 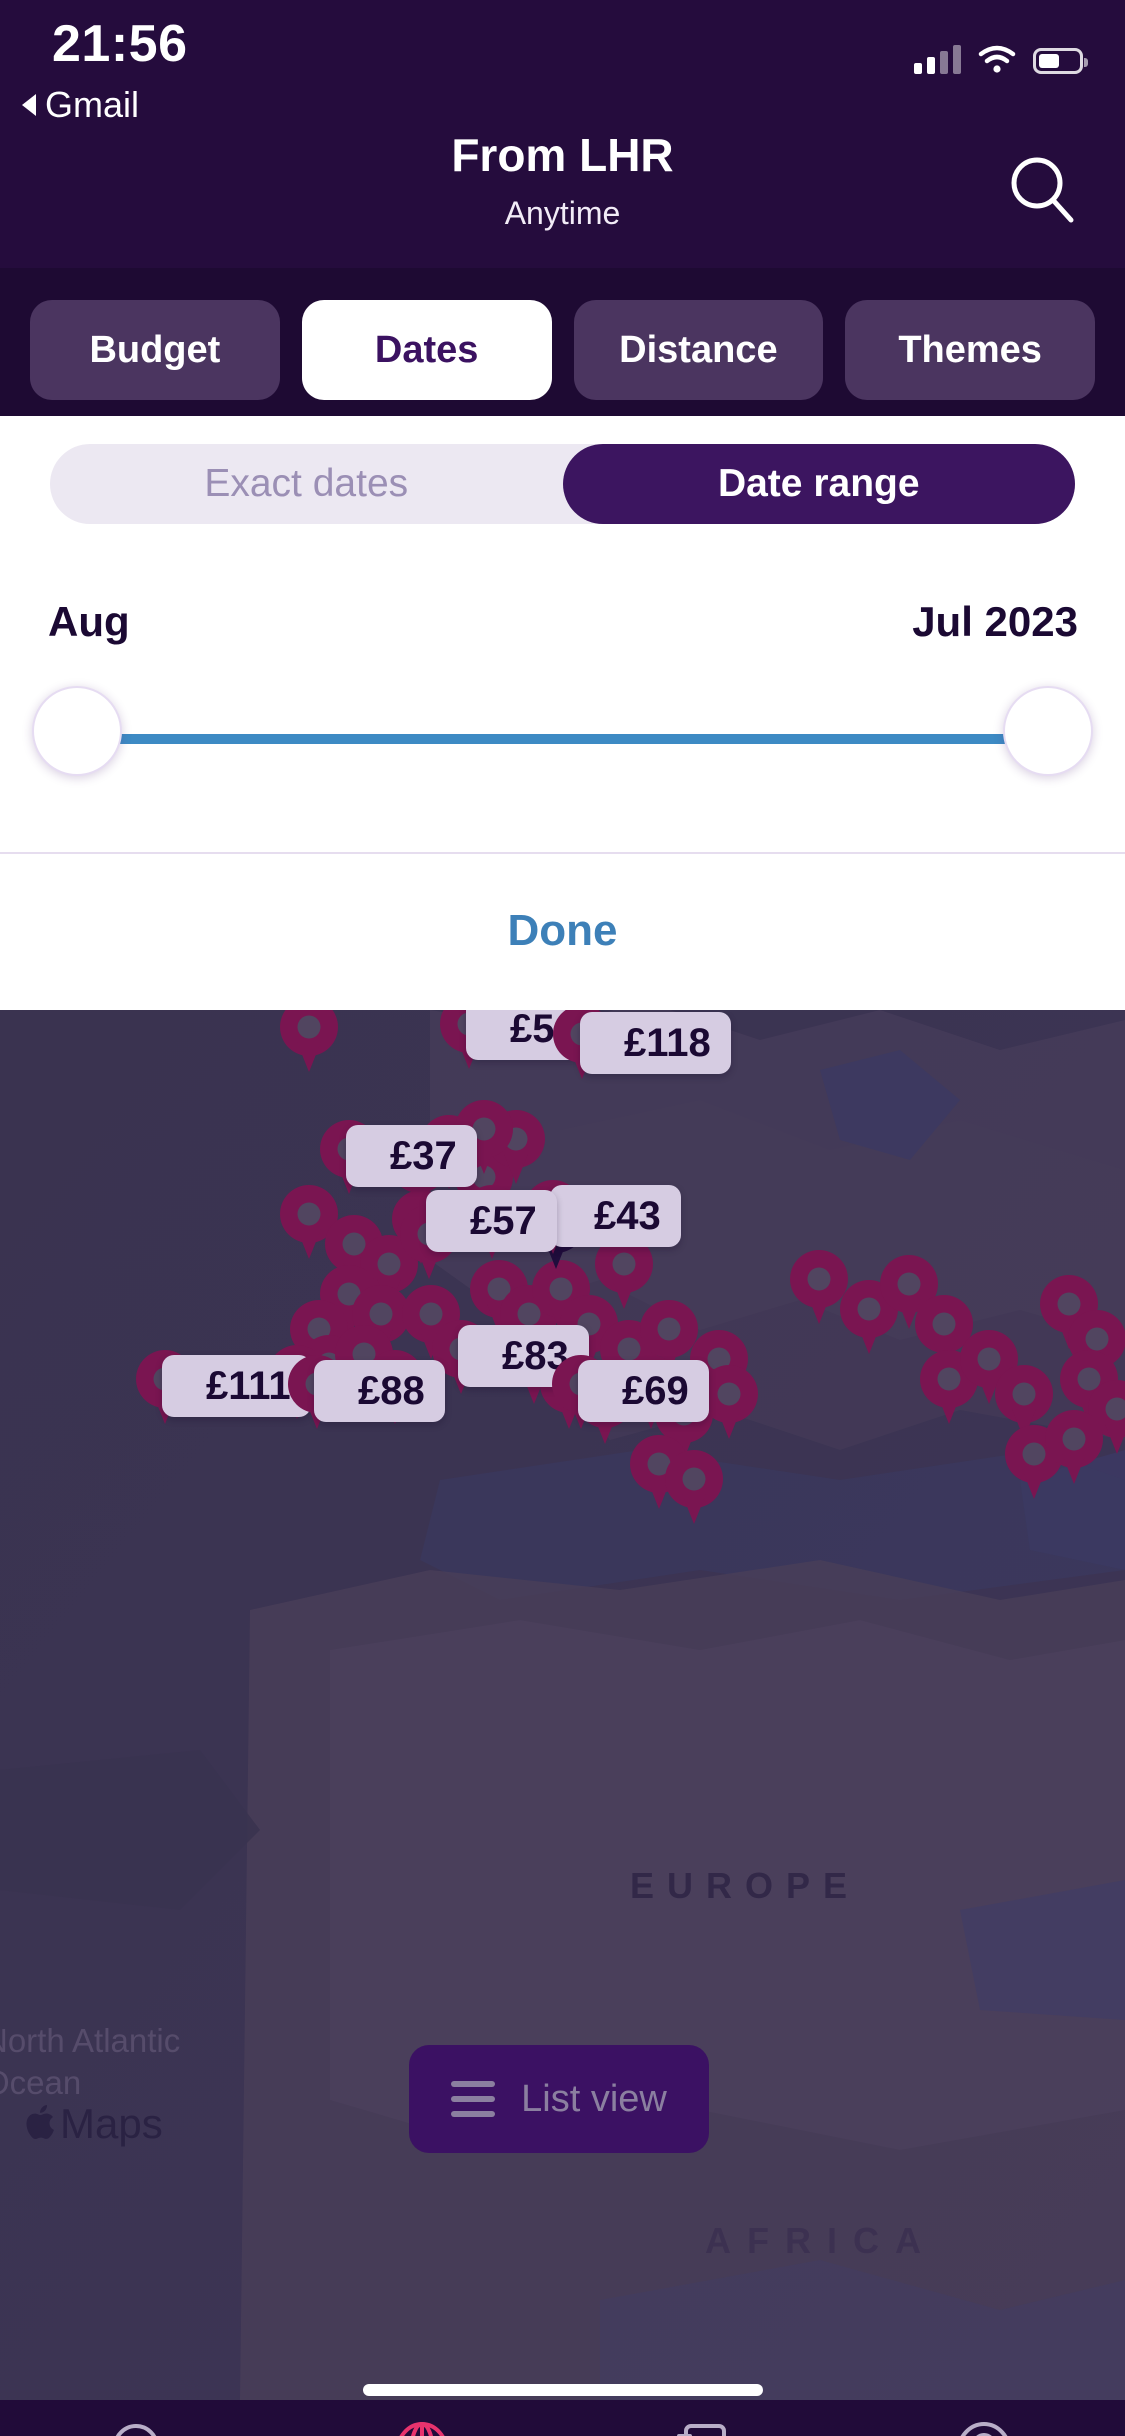 I want to click on range-end-label: Jul 2023, so click(x=995, y=621).